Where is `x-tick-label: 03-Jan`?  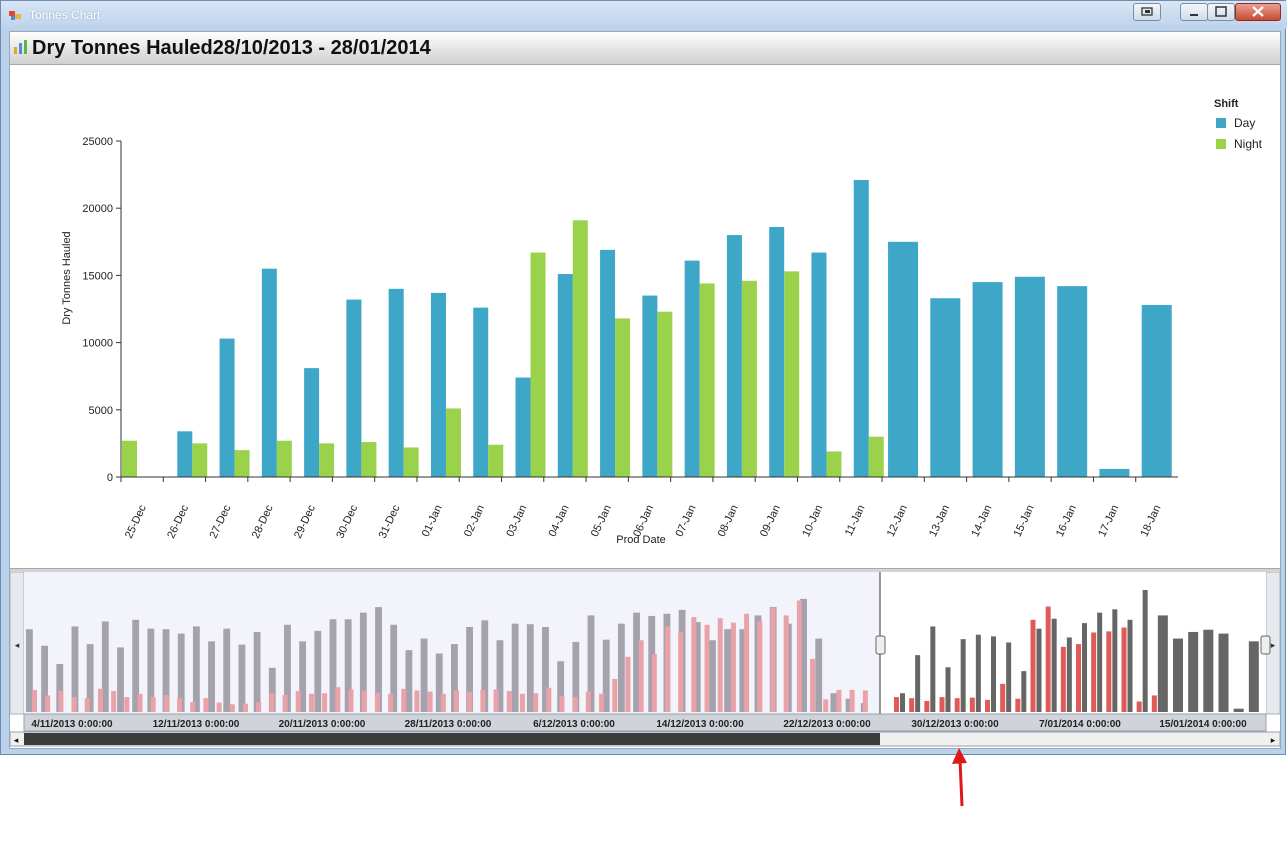 x-tick-label: 03-Jan is located at coordinates (516, 521).